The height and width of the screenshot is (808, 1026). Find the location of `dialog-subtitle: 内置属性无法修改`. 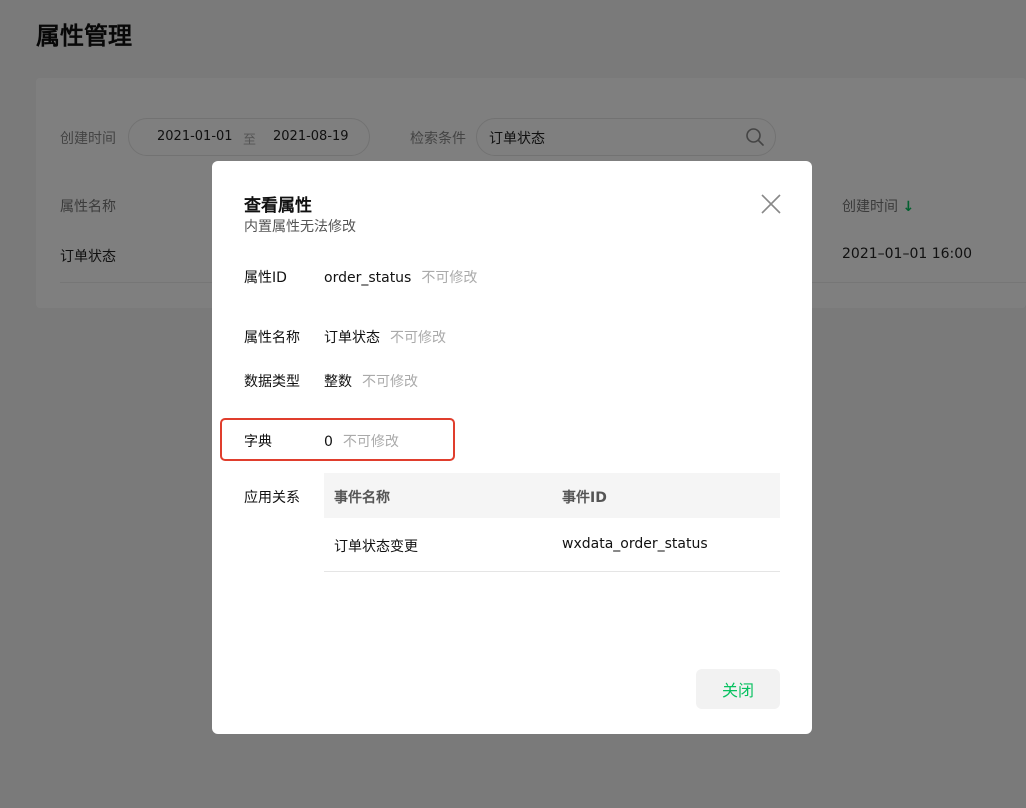

dialog-subtitle: 内置属性无法修改 is located at coordinates (300, 227).